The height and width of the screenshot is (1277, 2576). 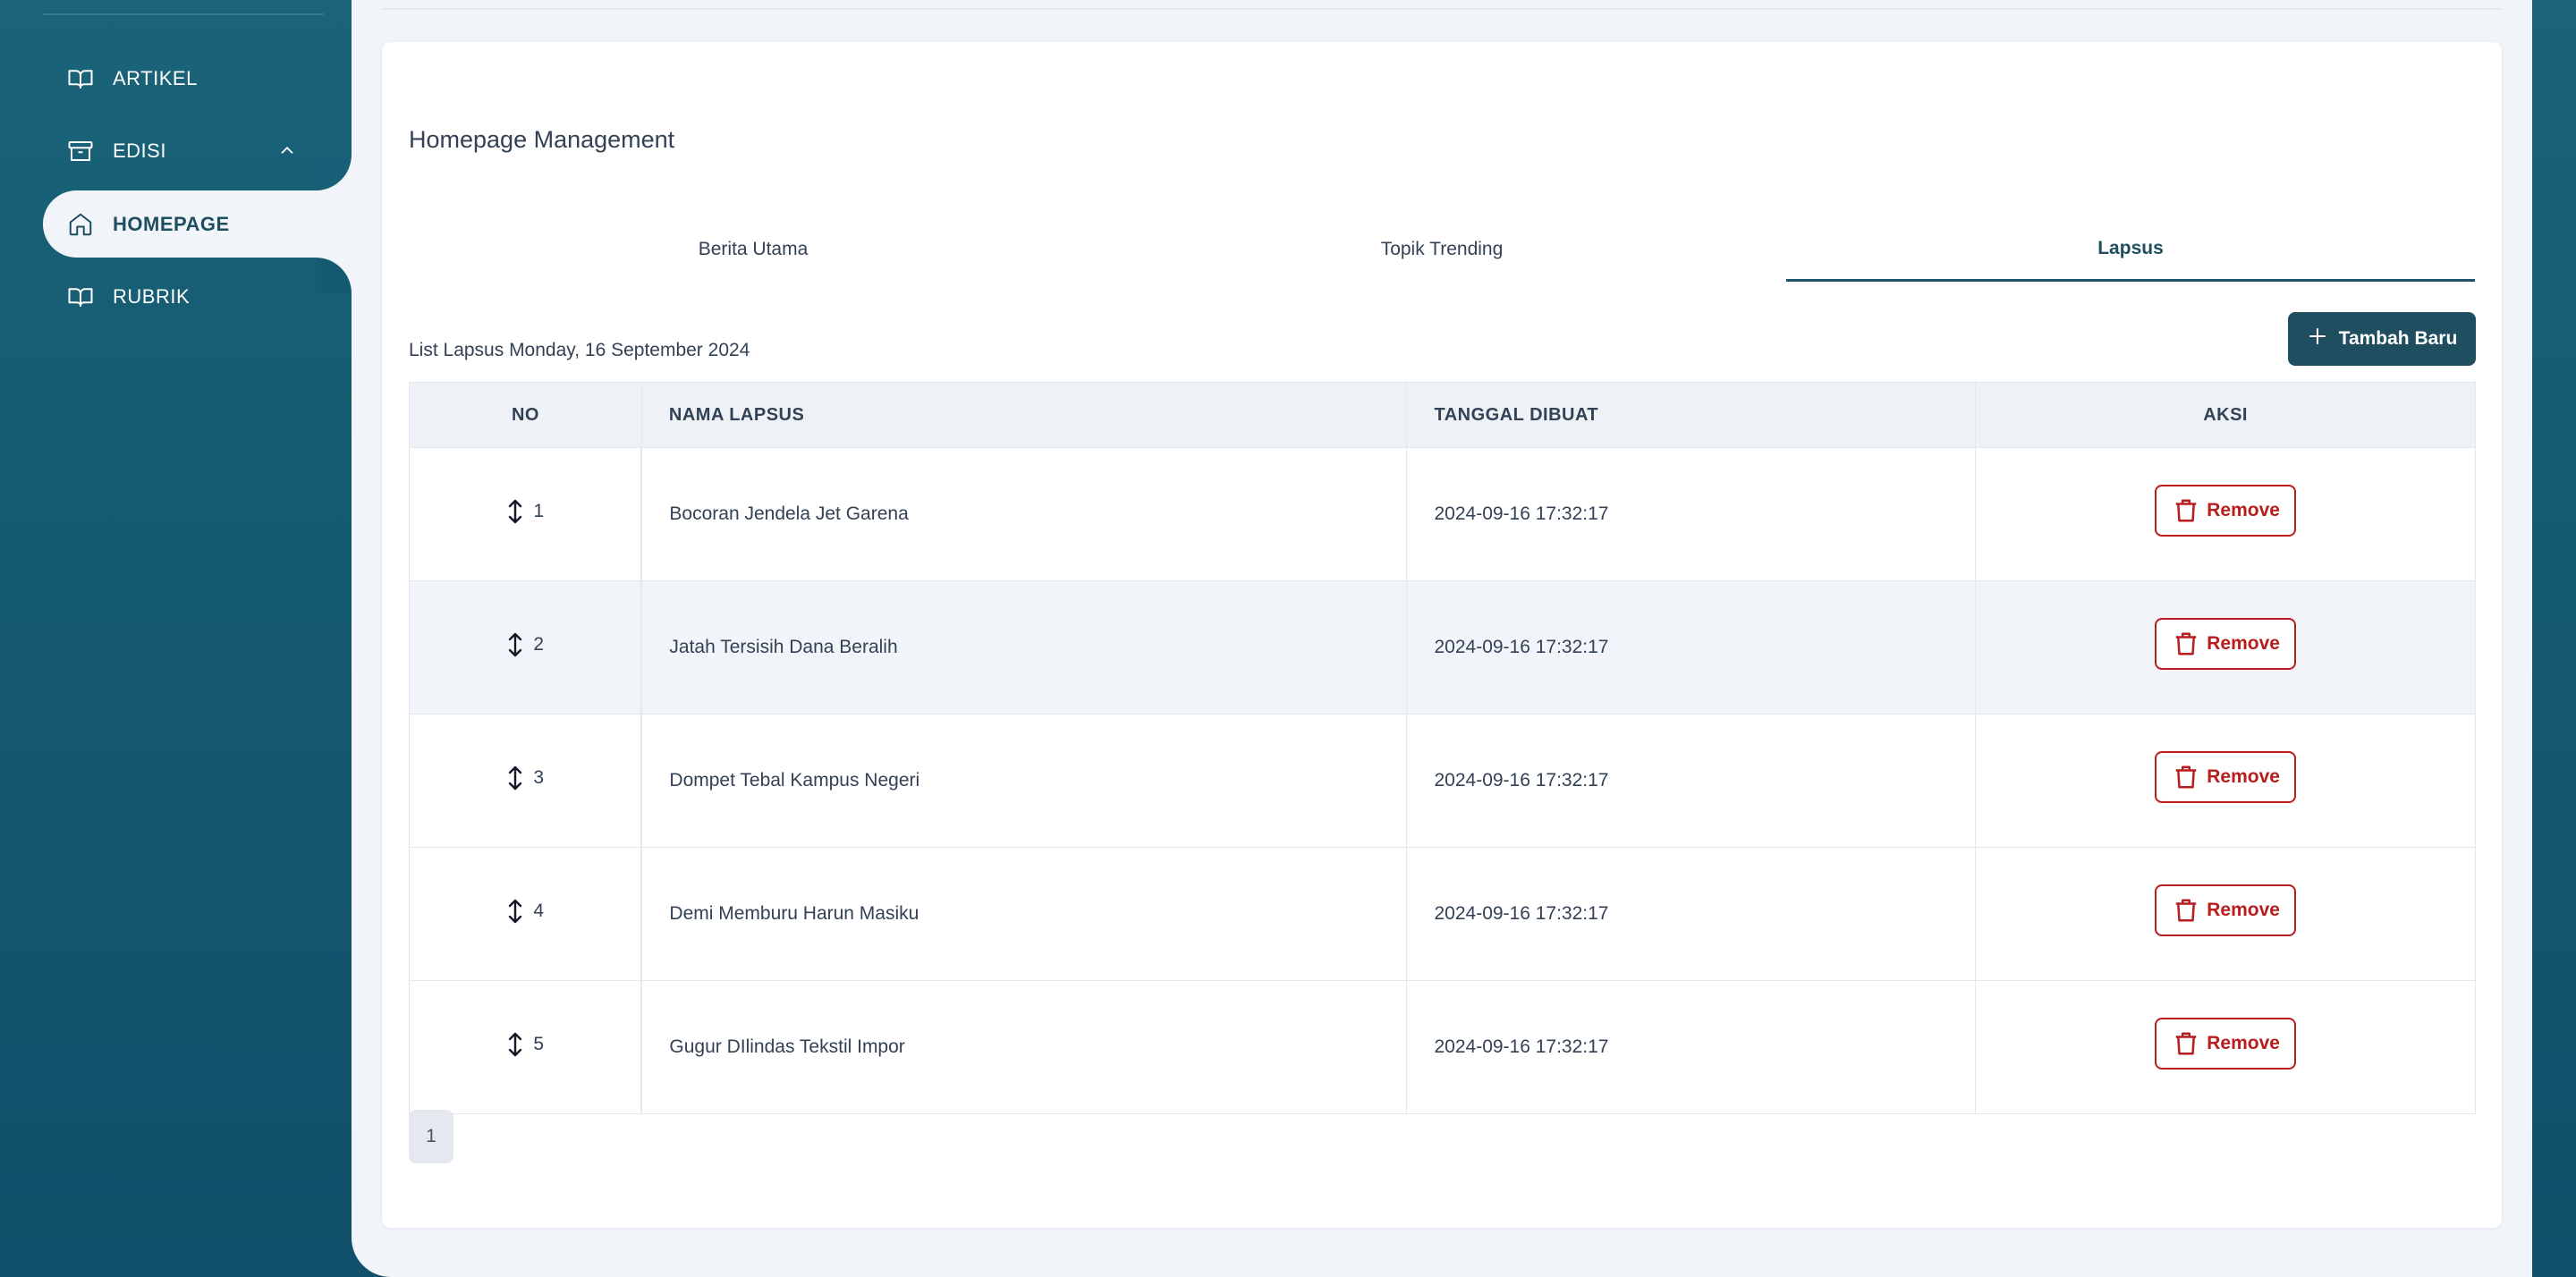 What do you see at coordinates (197, 296) in the screenshot?
I see `sidebar-item-rubrik: RUBRIK` at bounding box center [197, 296].